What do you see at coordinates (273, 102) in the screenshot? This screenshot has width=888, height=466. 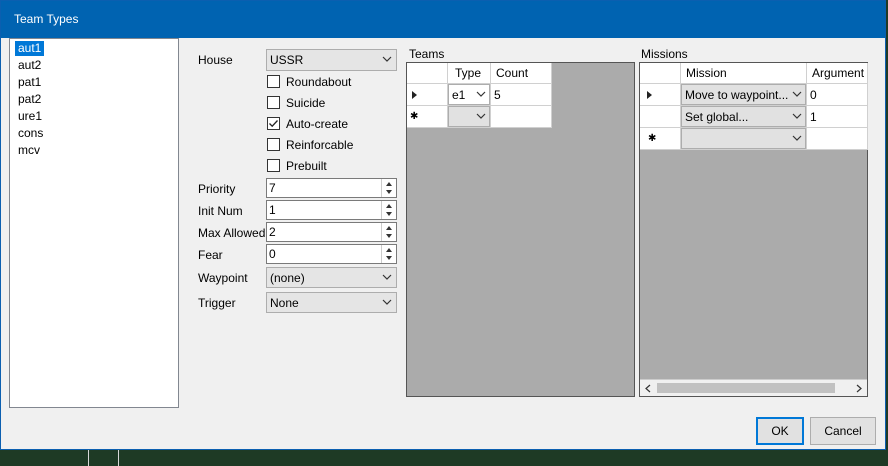 I see `suicide-checkbox` at bounding box center [273, 102].